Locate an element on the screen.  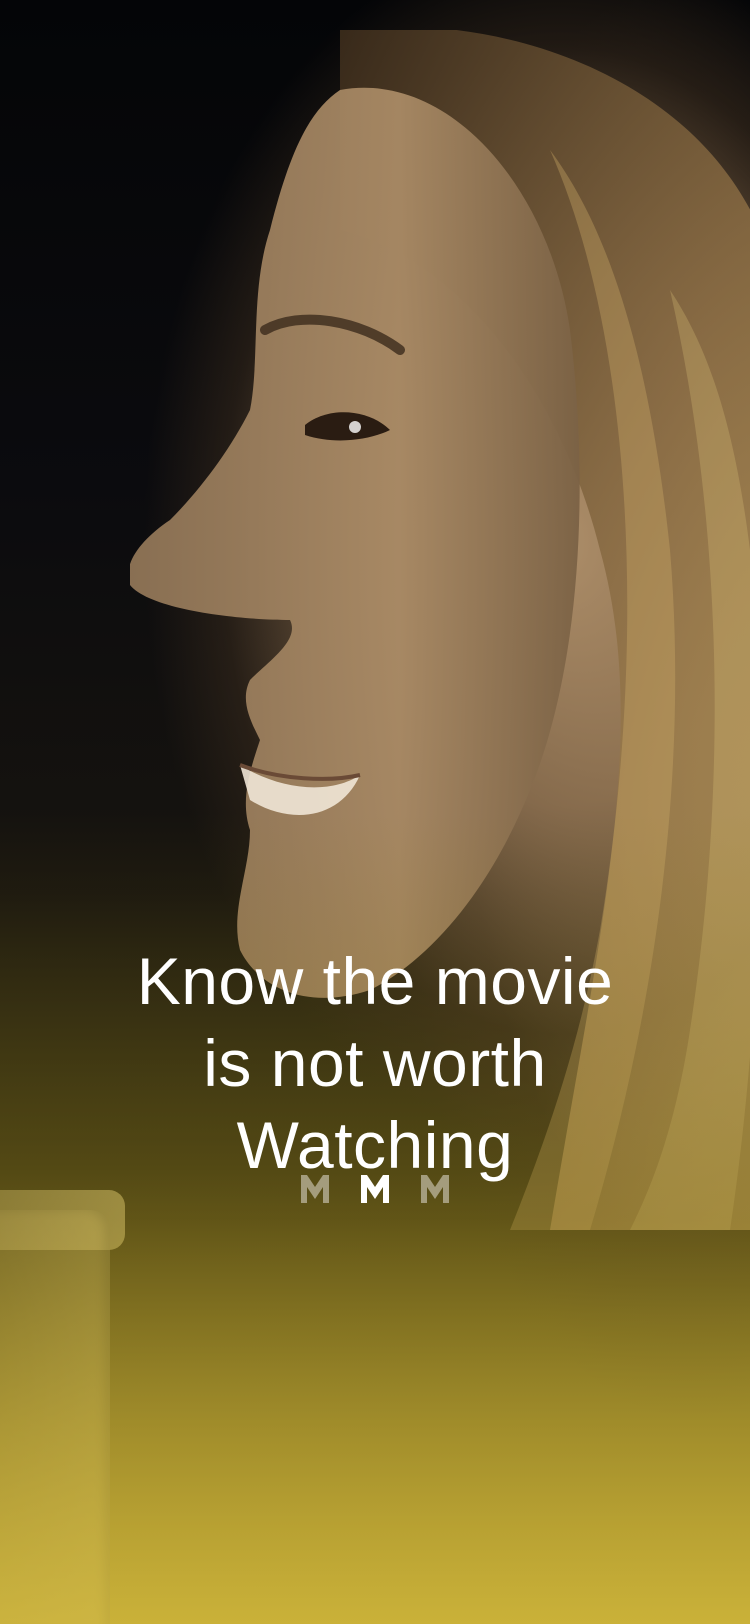
page-indicator-dot-2-active is located at coordinates (375, 1189).